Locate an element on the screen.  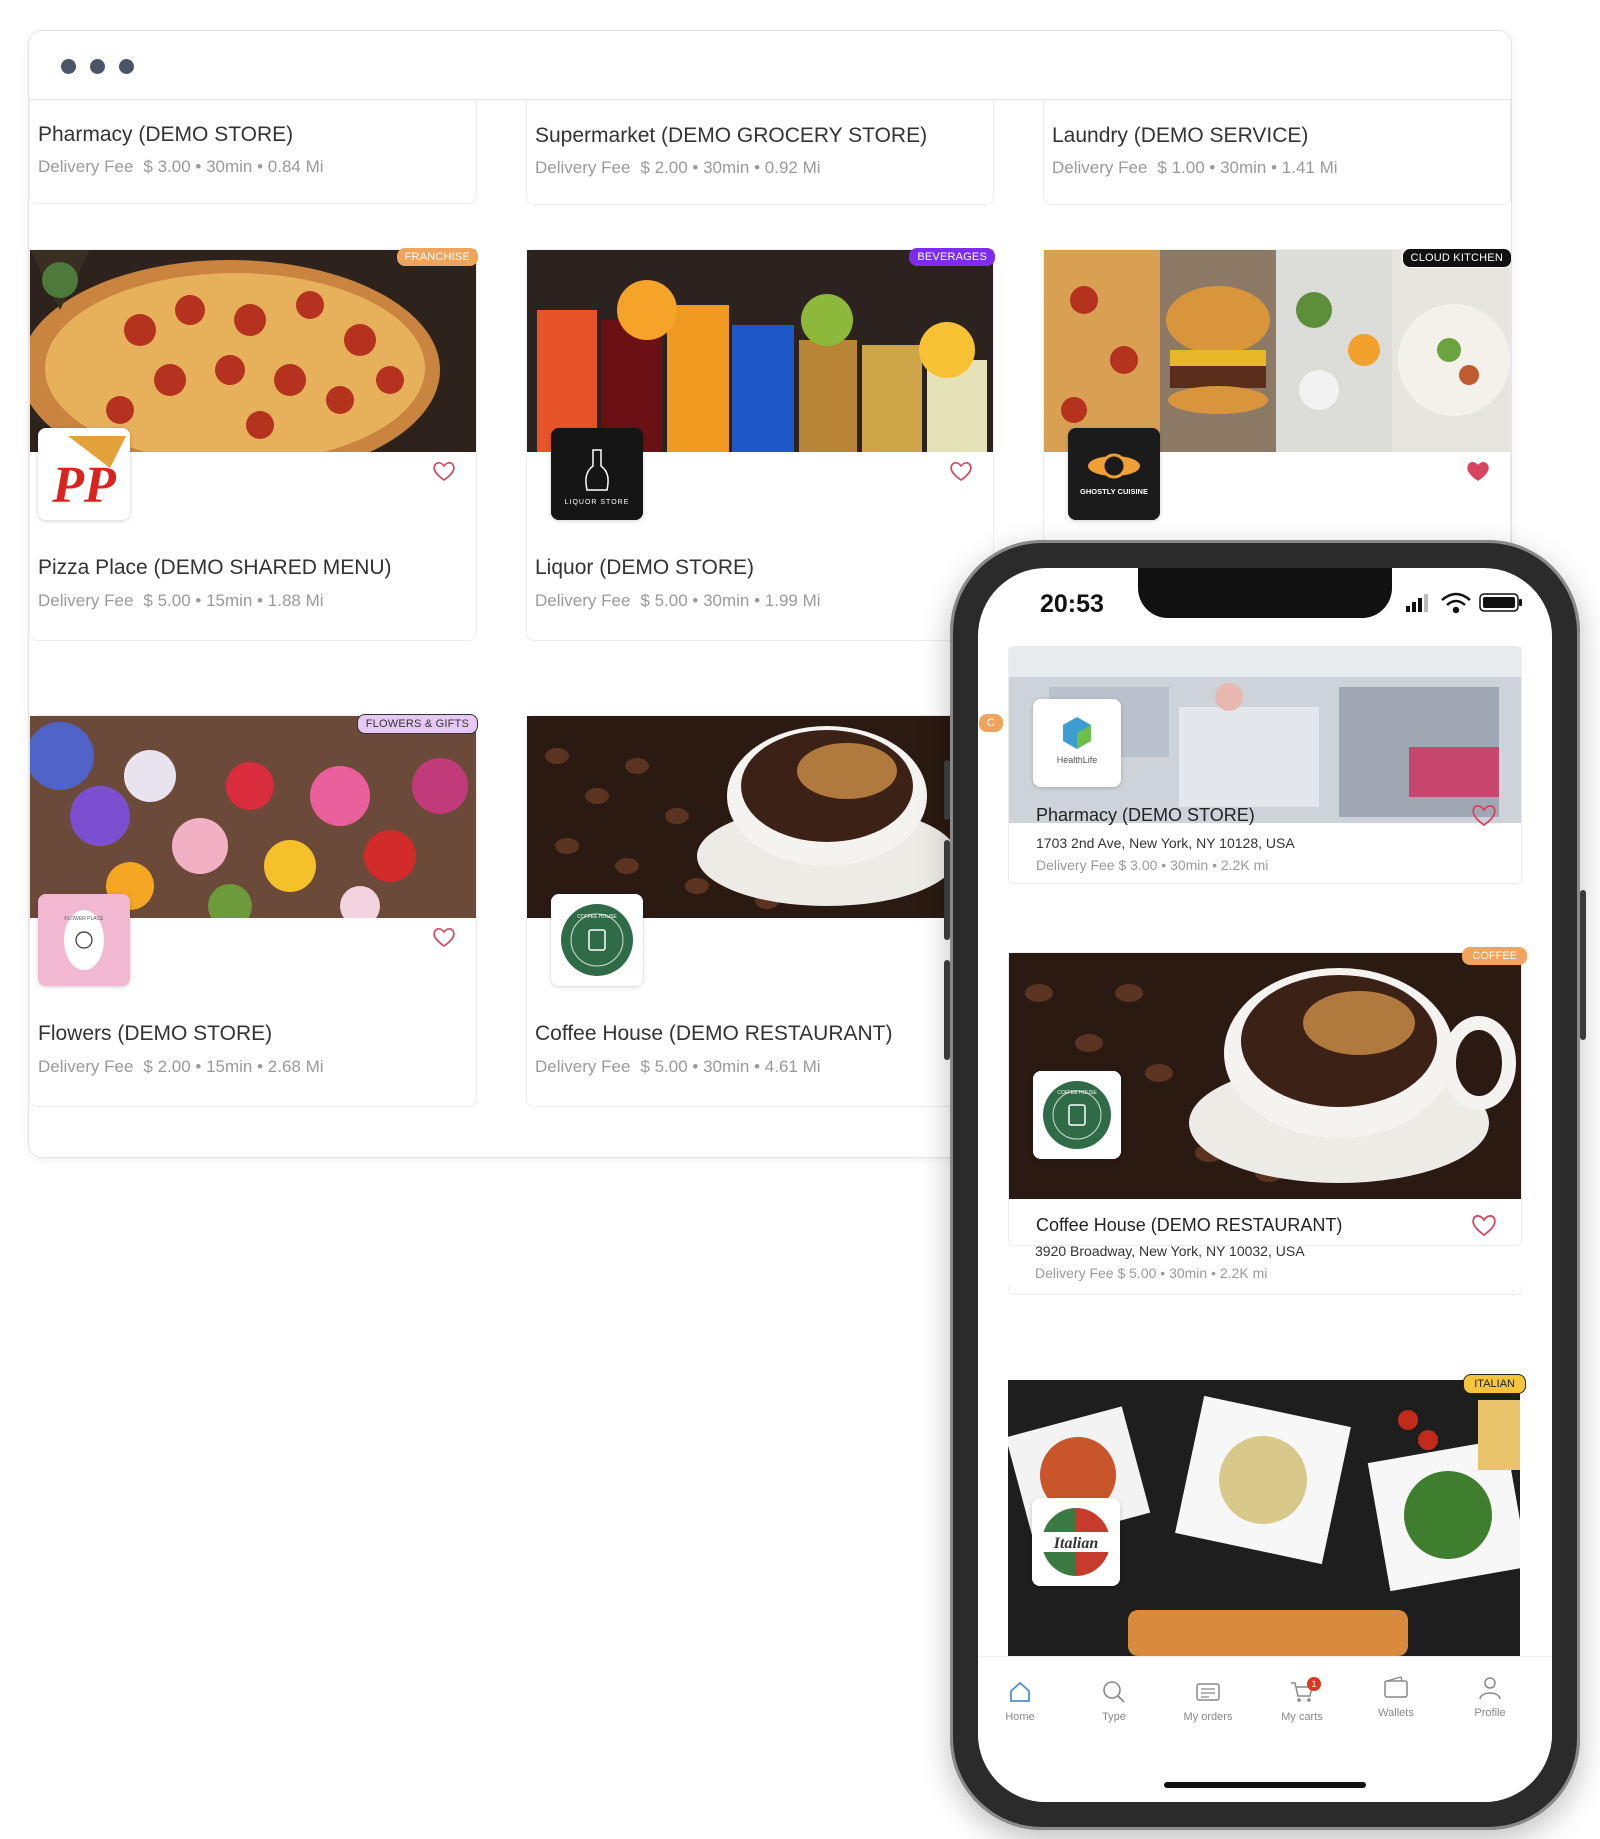
store-logo-text: LIQUOR STORE is located at coordinates (597, 502).